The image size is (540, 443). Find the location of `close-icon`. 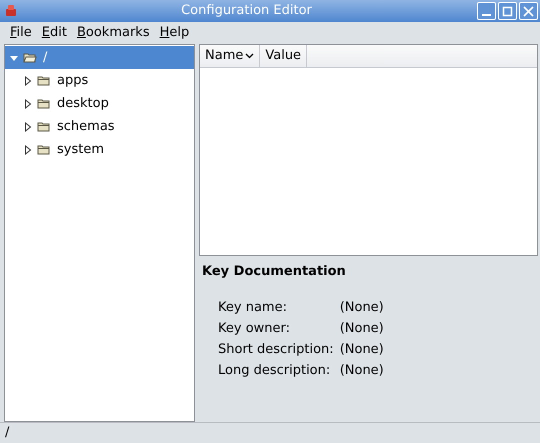

close-icon is located at coordinates (528, 11).